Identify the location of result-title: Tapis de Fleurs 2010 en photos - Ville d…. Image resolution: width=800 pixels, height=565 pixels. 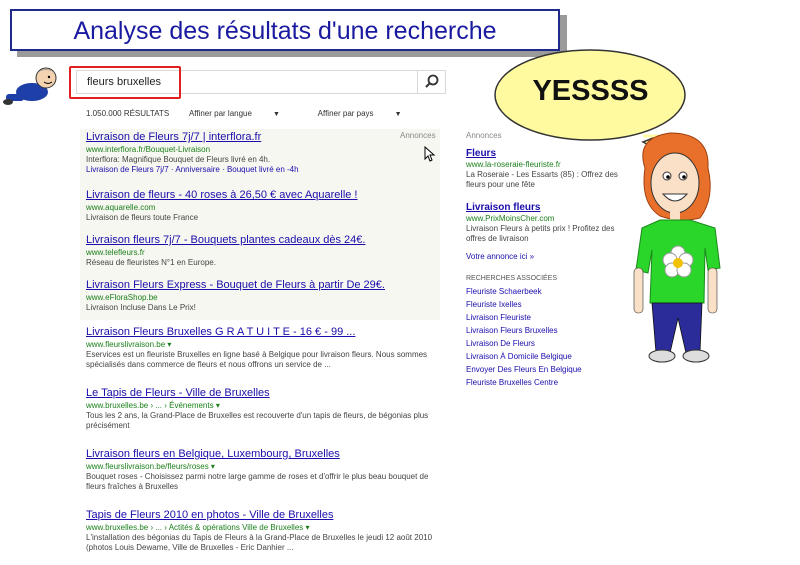
(263, 515).